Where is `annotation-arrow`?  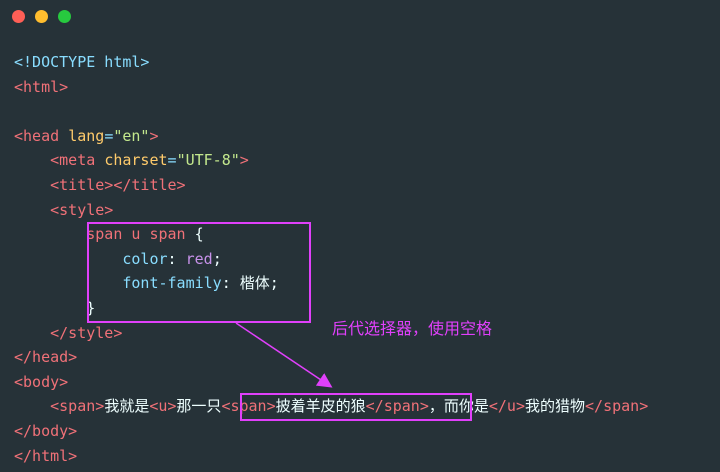
annotation-arrow is located at coordinates (284, 355).